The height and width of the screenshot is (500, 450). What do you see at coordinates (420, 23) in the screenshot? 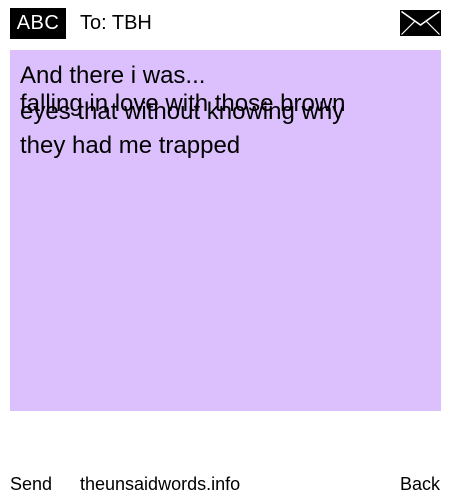
I see `envelope-icon` at bounding box center [420, 23].